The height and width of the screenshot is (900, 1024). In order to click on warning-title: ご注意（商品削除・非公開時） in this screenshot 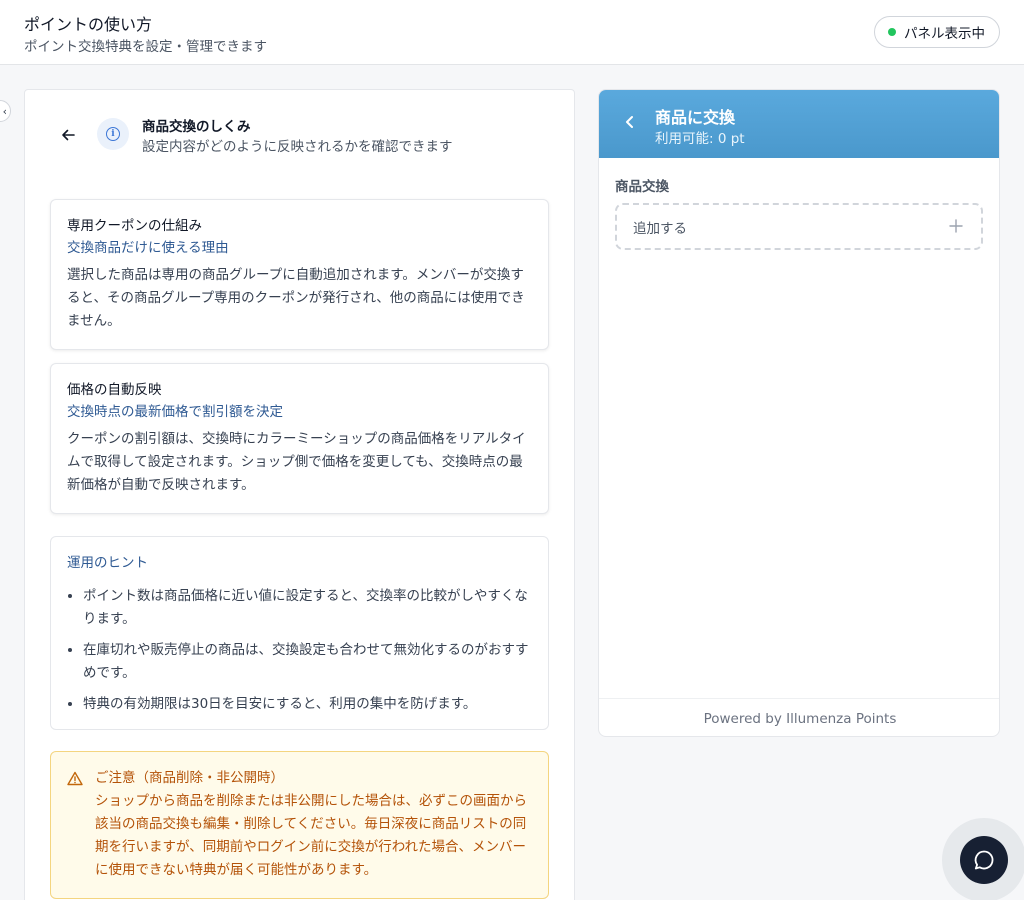, I will do `click(189, 778)`.